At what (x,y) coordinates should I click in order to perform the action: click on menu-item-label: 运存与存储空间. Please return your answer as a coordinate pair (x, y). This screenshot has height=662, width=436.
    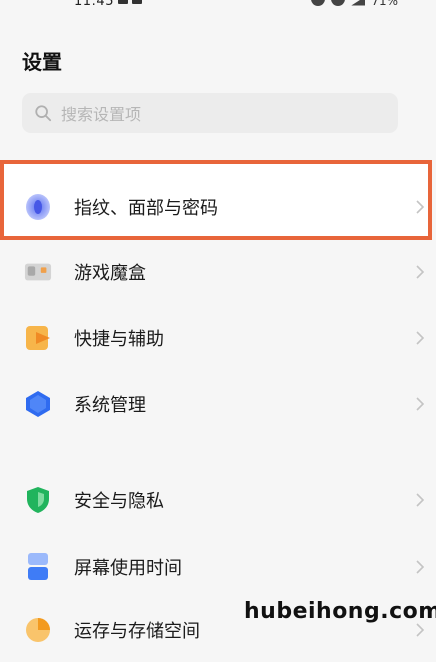
    Looking at the image, I should click on (137, 631).